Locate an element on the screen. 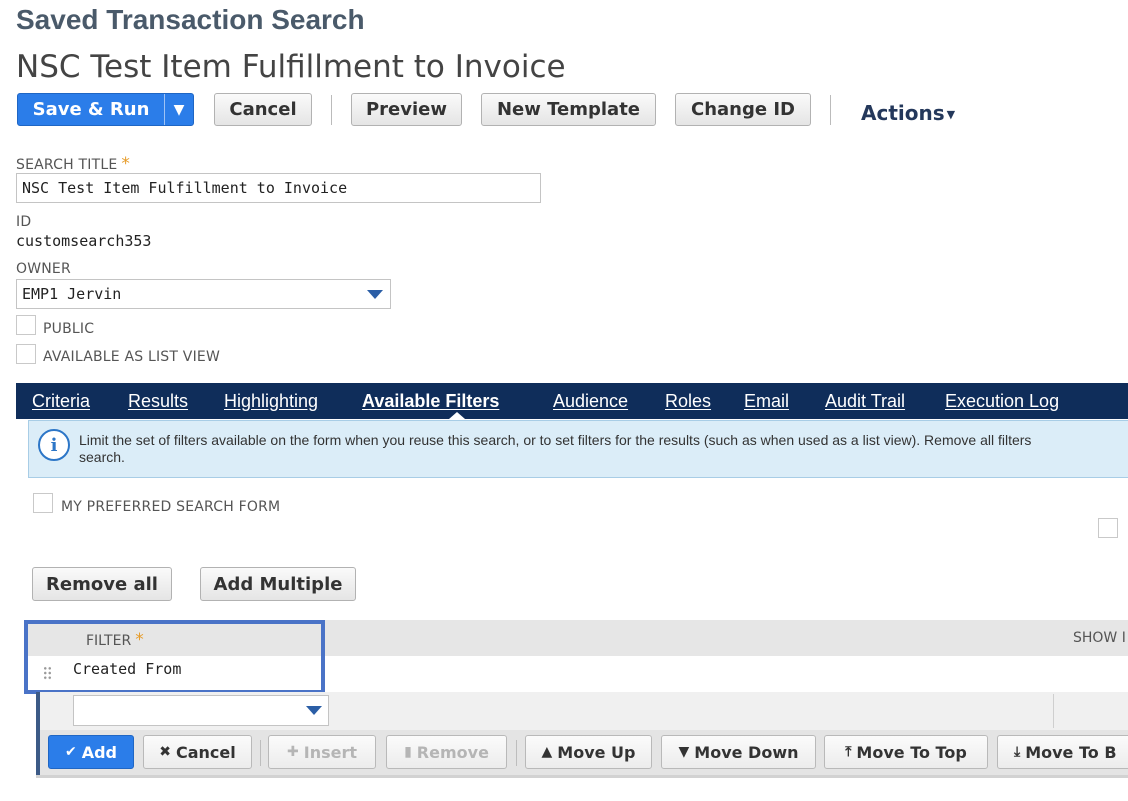 The image size is (1128, 801). insert-button: ✚ Insert is located at coordinates (322, 752).